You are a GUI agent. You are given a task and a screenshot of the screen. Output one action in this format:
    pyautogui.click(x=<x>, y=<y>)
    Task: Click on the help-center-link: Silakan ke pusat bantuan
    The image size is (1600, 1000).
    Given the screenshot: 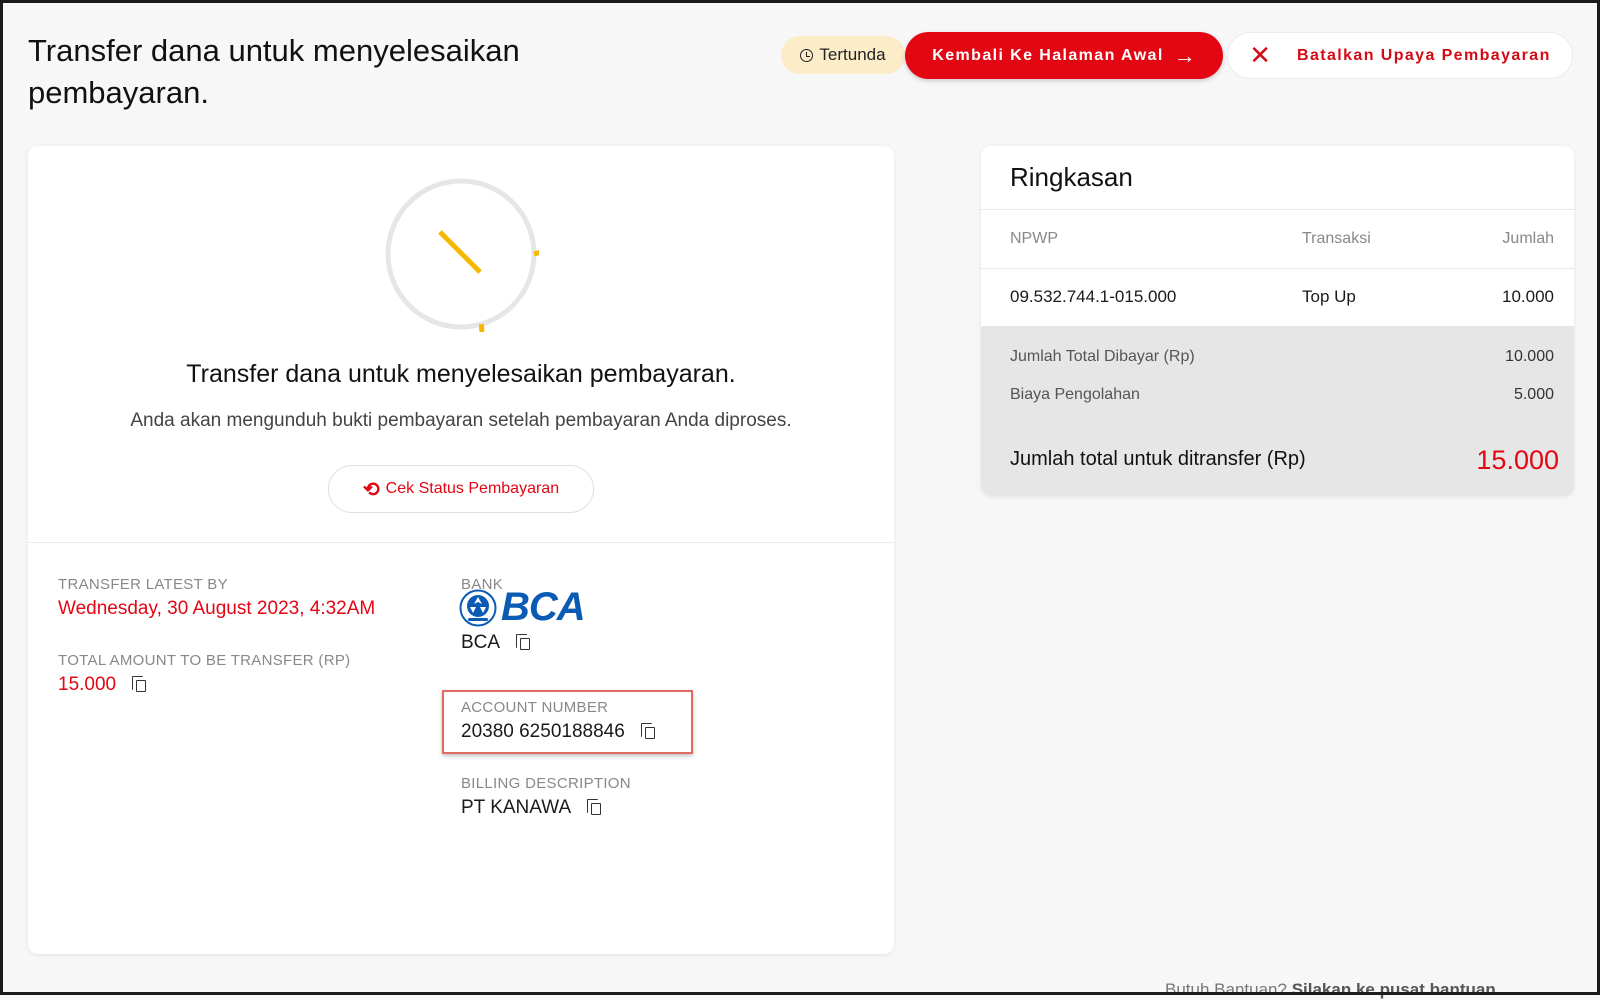 What is the action you would take?
    pyautogui.click(x=1394, y=989)
    